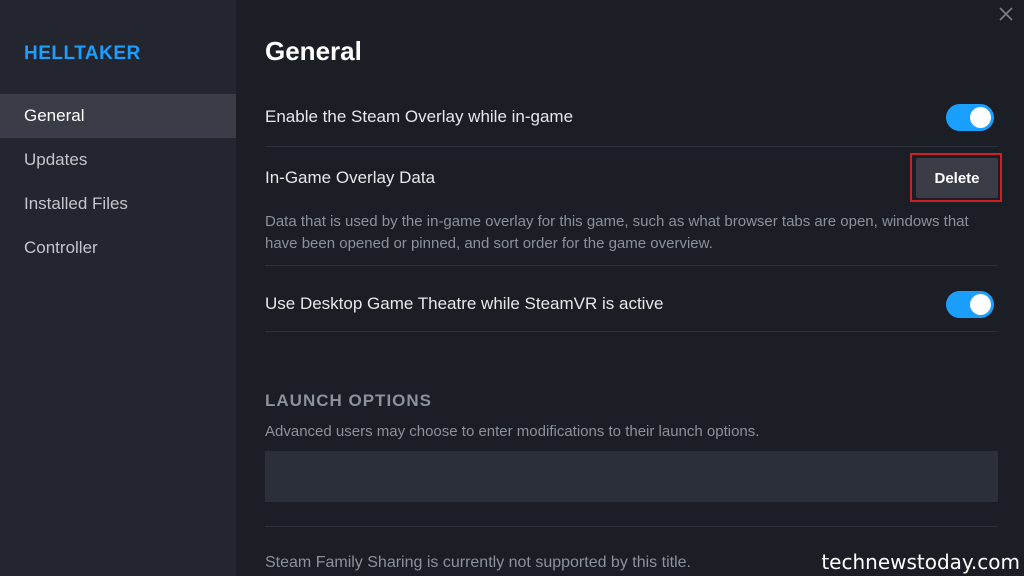  Describe the element at coordinates (631, 476) in the screenshot. I see `launch-options-input` at that location.